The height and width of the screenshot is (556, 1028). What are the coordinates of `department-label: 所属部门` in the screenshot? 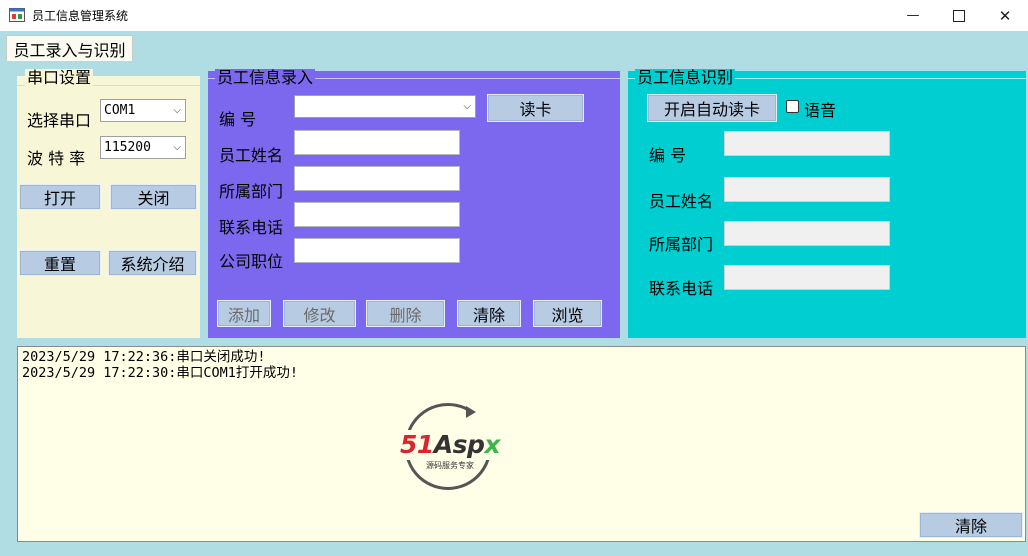 It's located at (251, 191).